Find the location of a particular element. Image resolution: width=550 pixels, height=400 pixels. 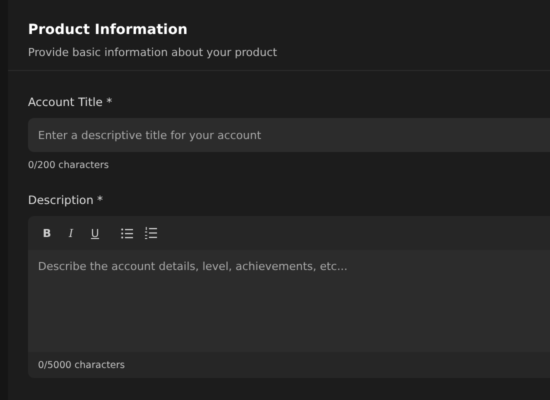

field-label: Description * is located at coordinates (66, 200).